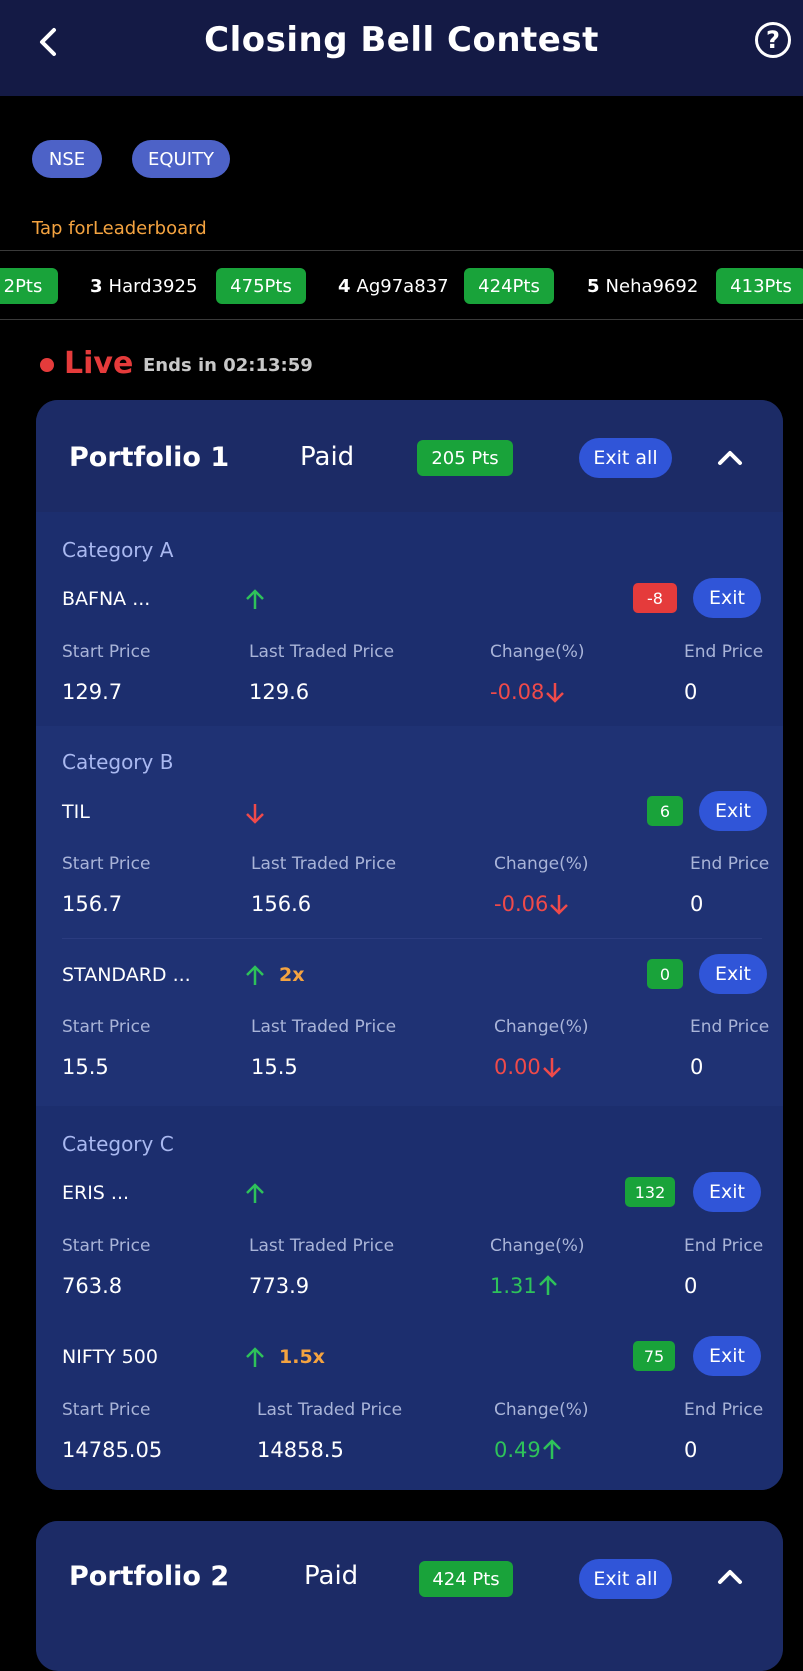  I want to click on category-title: Category C, so click(118, 1144).